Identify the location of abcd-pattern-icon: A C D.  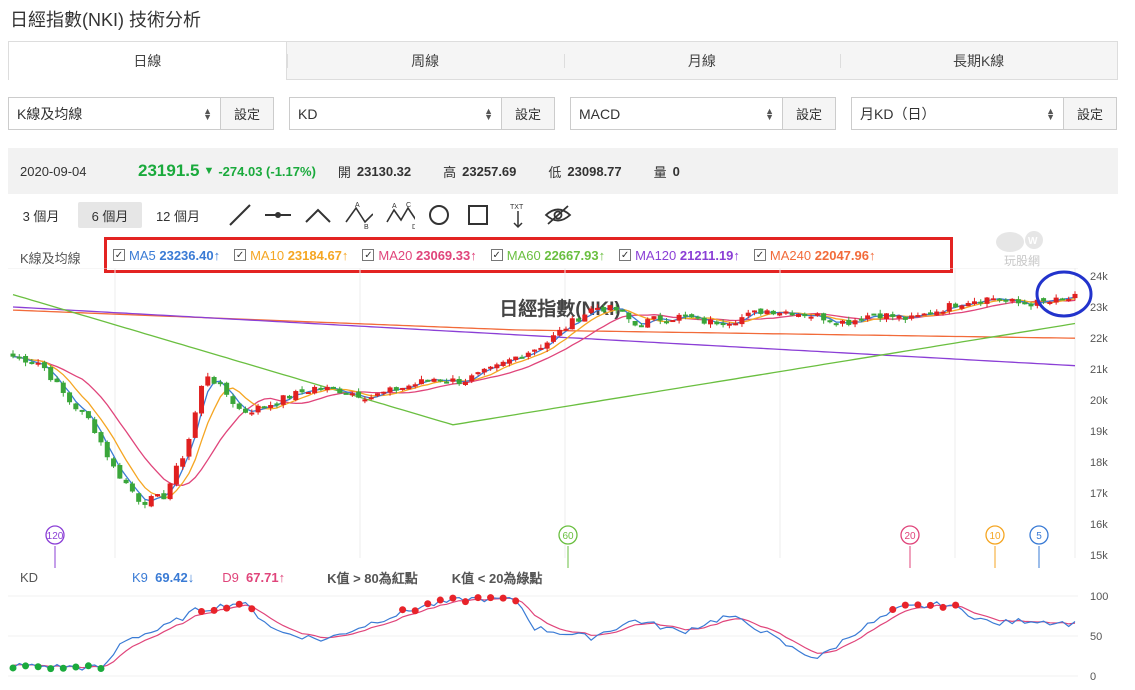
(400, 215).